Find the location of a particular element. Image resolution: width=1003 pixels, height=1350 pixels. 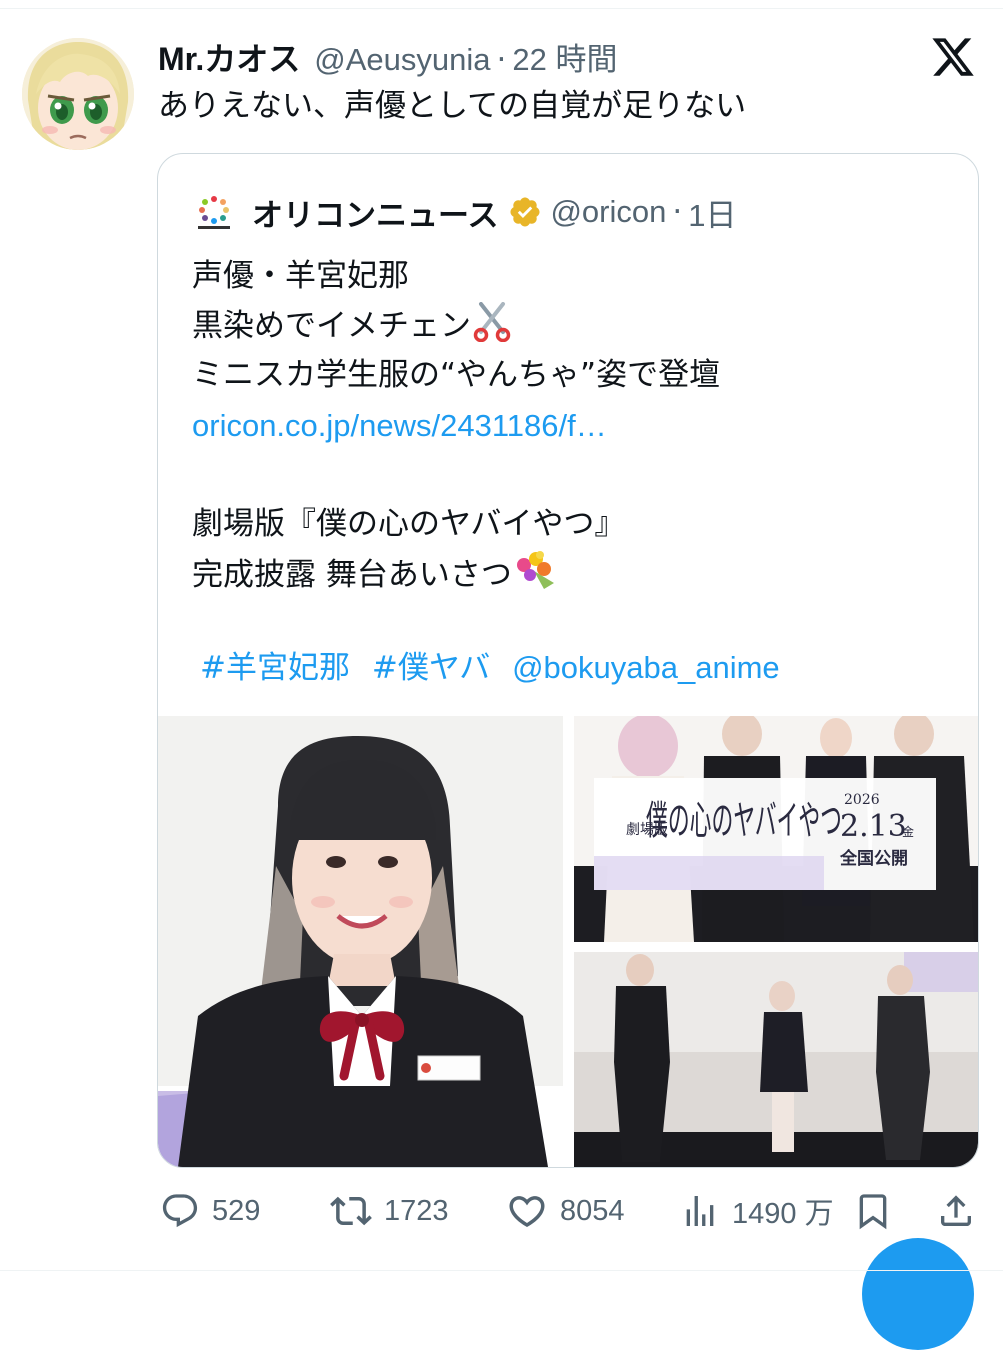

media-image-top-right: 劇場版 僕の心のヤバイやつ 2026 2.13 金 全国公開 is located at coordinates (776, 829).